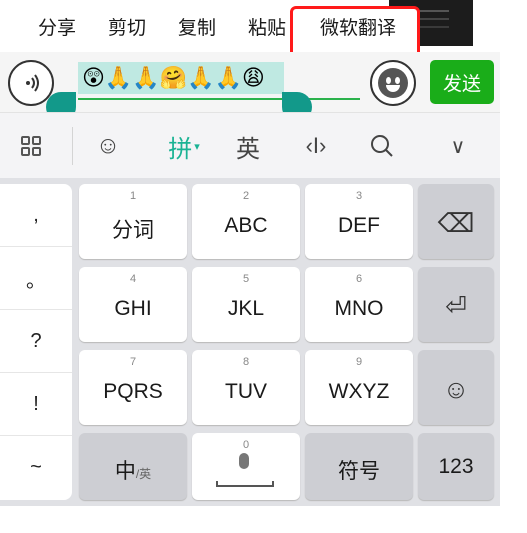 The height and width of the screenshot is (533, 527). What do you see at coordinates (458, 146) in the screenshot?
I see `chevron-down-icon: ∨` at bounding box center [458, 146].